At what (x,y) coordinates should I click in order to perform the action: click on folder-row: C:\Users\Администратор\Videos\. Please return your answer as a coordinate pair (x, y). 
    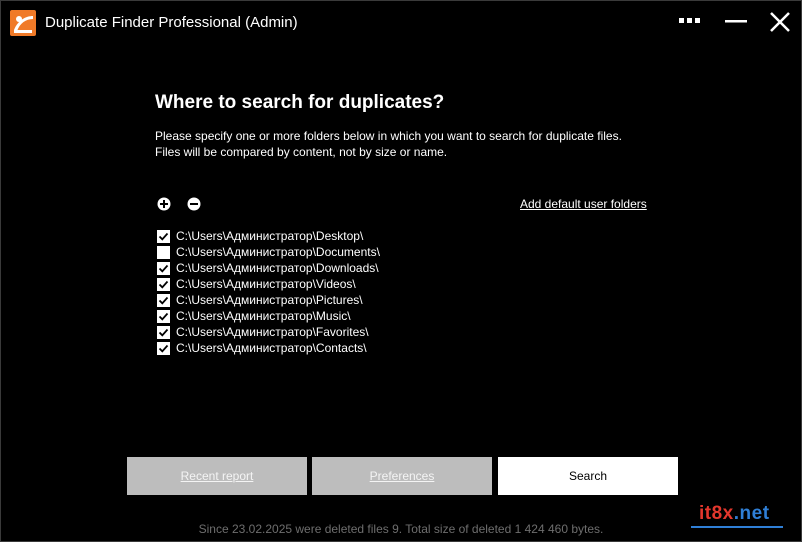
    Looking at the image, I should click on (268, 284).